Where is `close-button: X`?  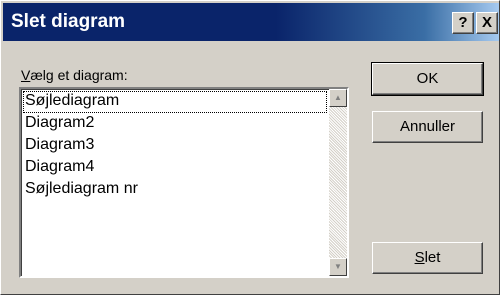 close-button: X is located at coordinates (487, 23).